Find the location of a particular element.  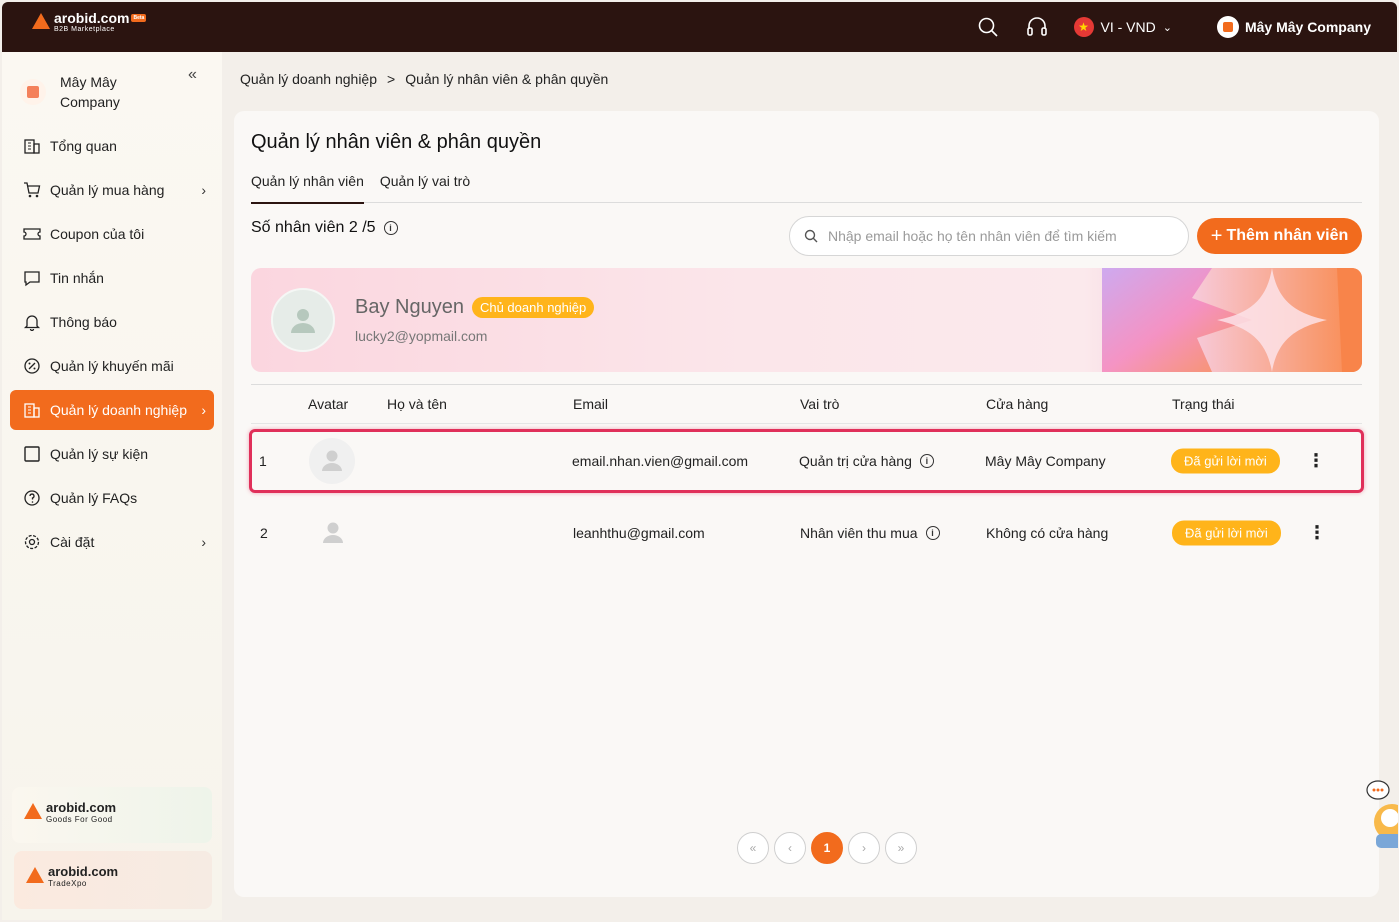

sidebar-item-events: Quản lý sự kiện is located at coordinates (112, 454).